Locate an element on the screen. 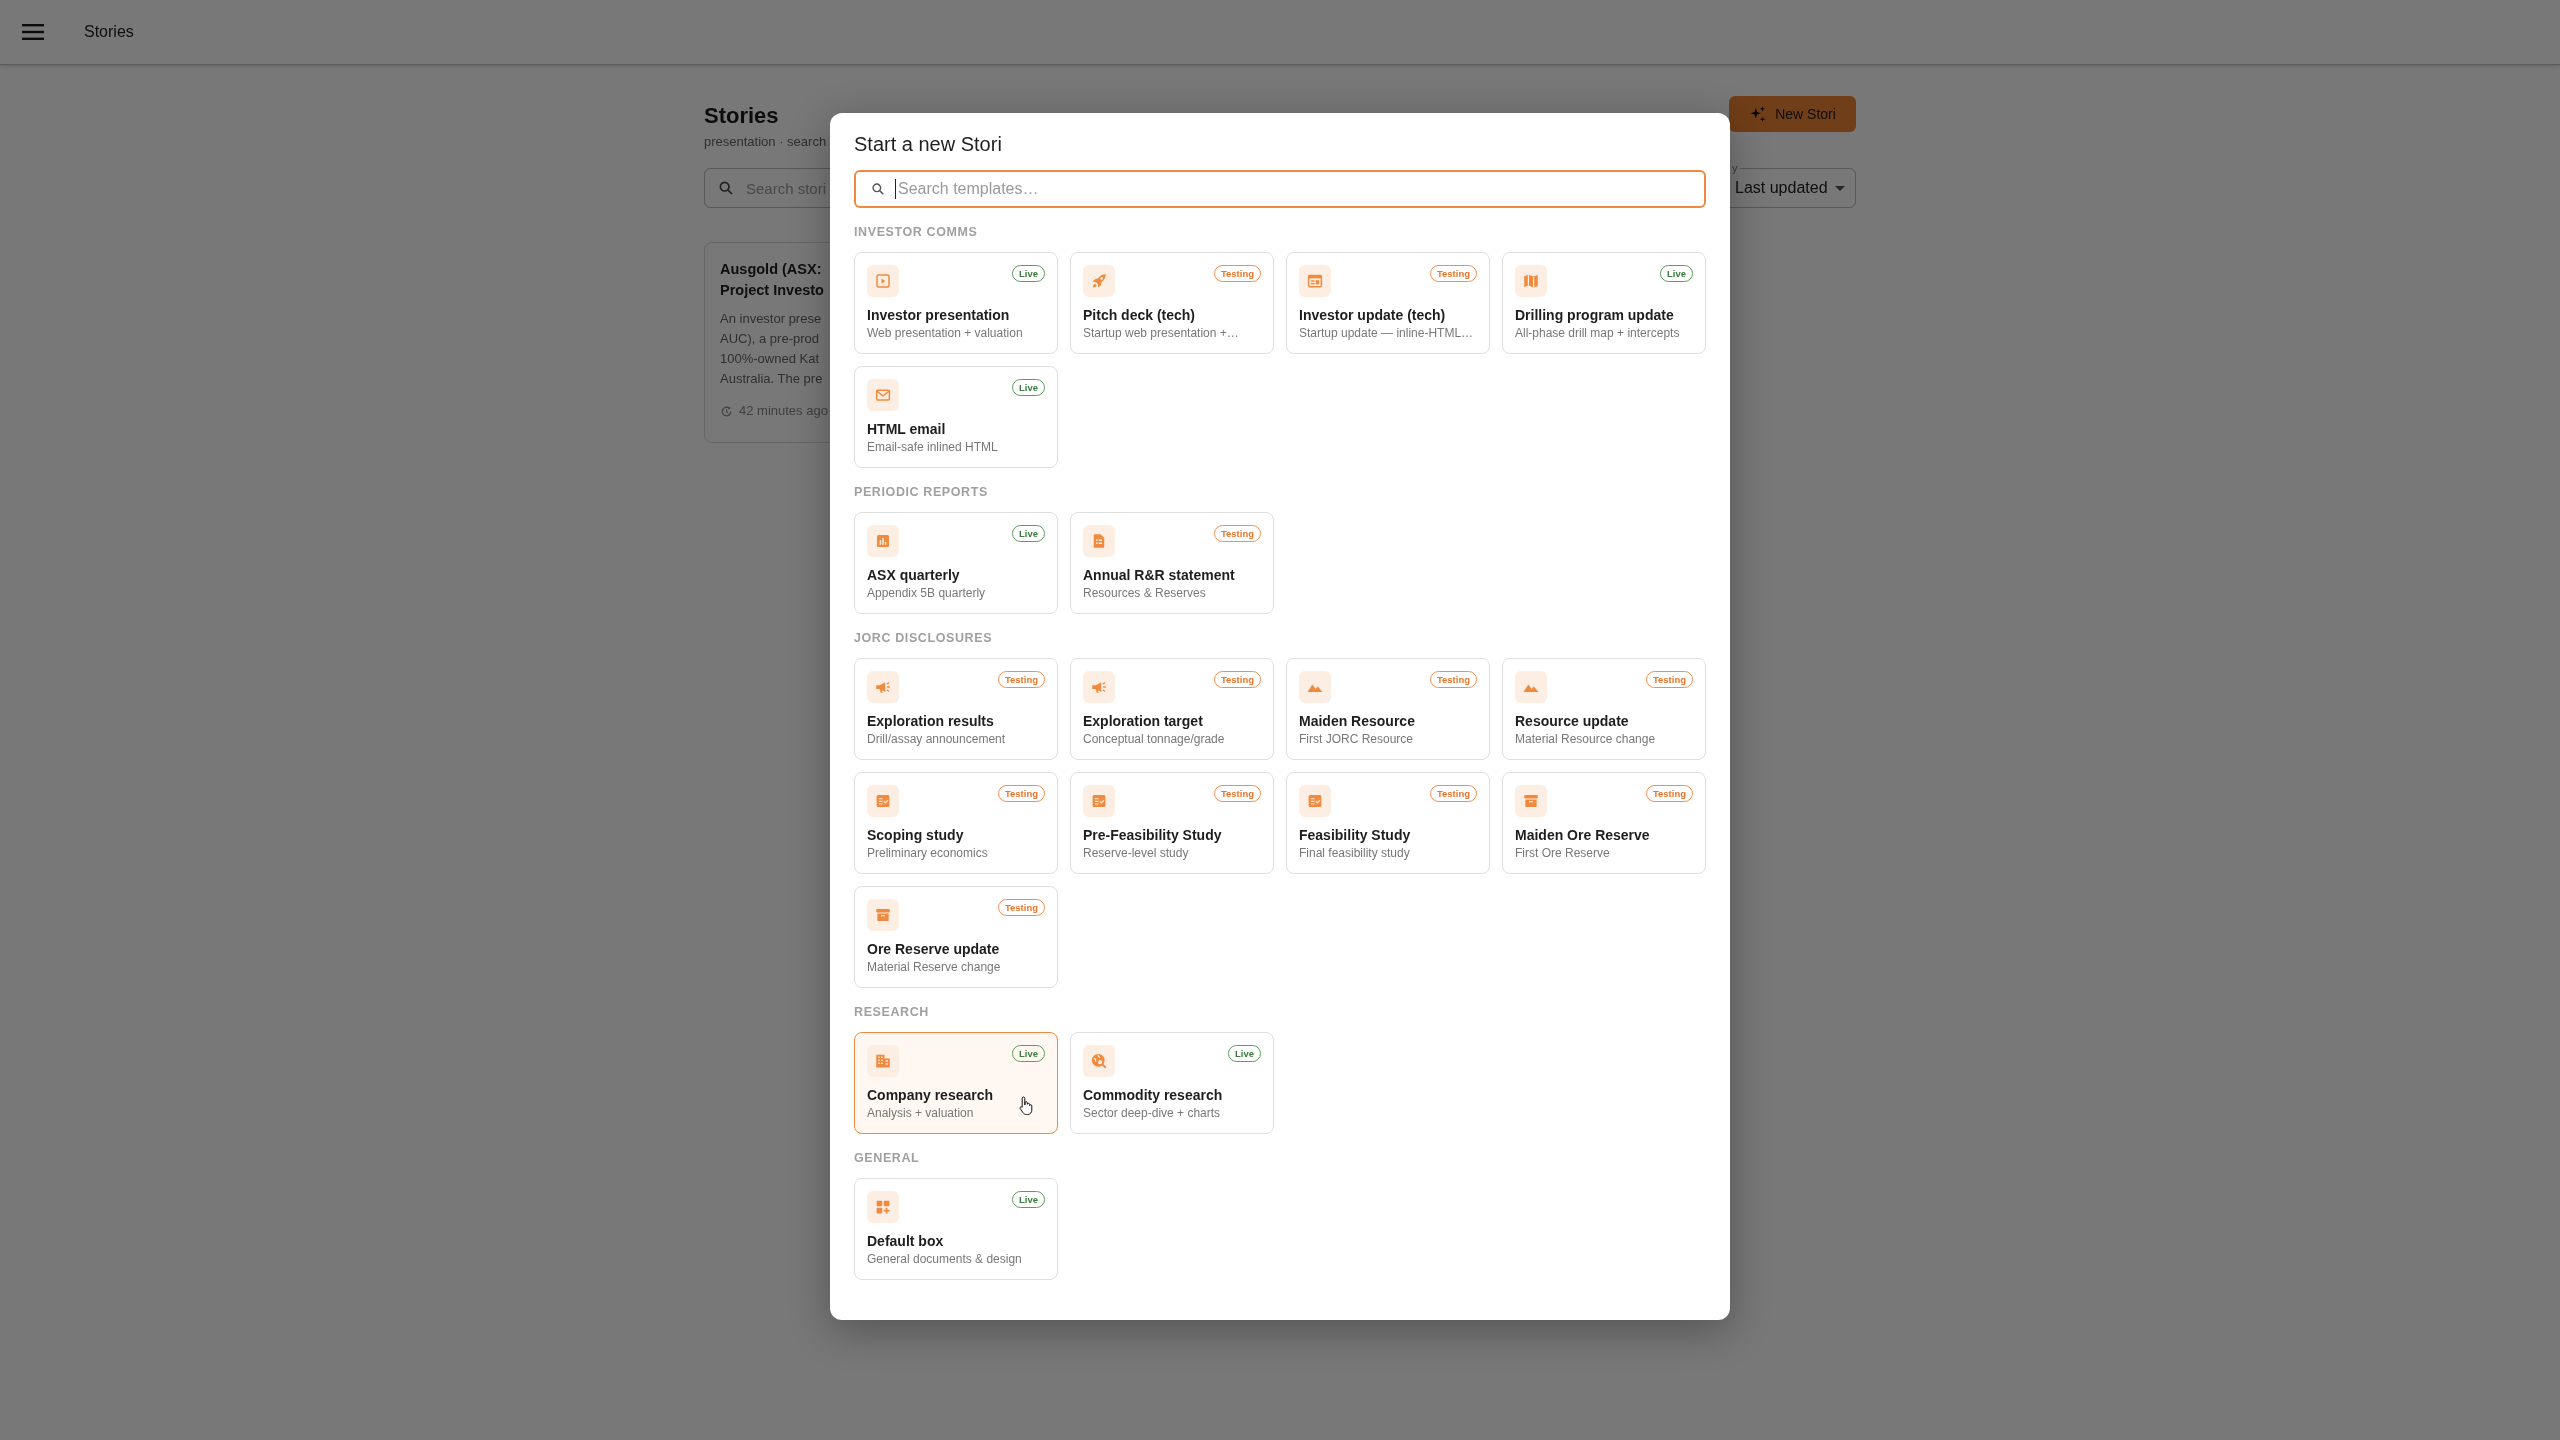  grid-plus-icon is located at coordinates (883, 1207).